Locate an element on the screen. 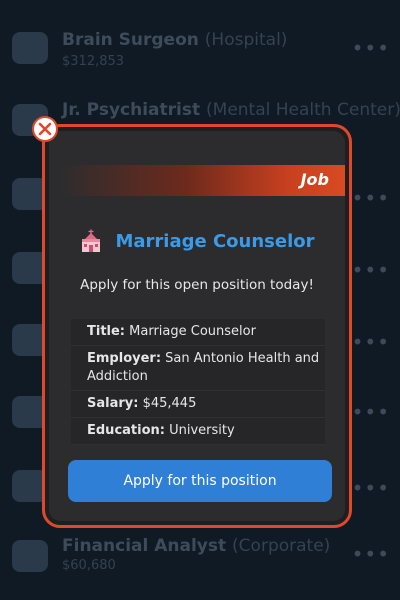  detail-key: Salary: is located at coordinates (113, 403).